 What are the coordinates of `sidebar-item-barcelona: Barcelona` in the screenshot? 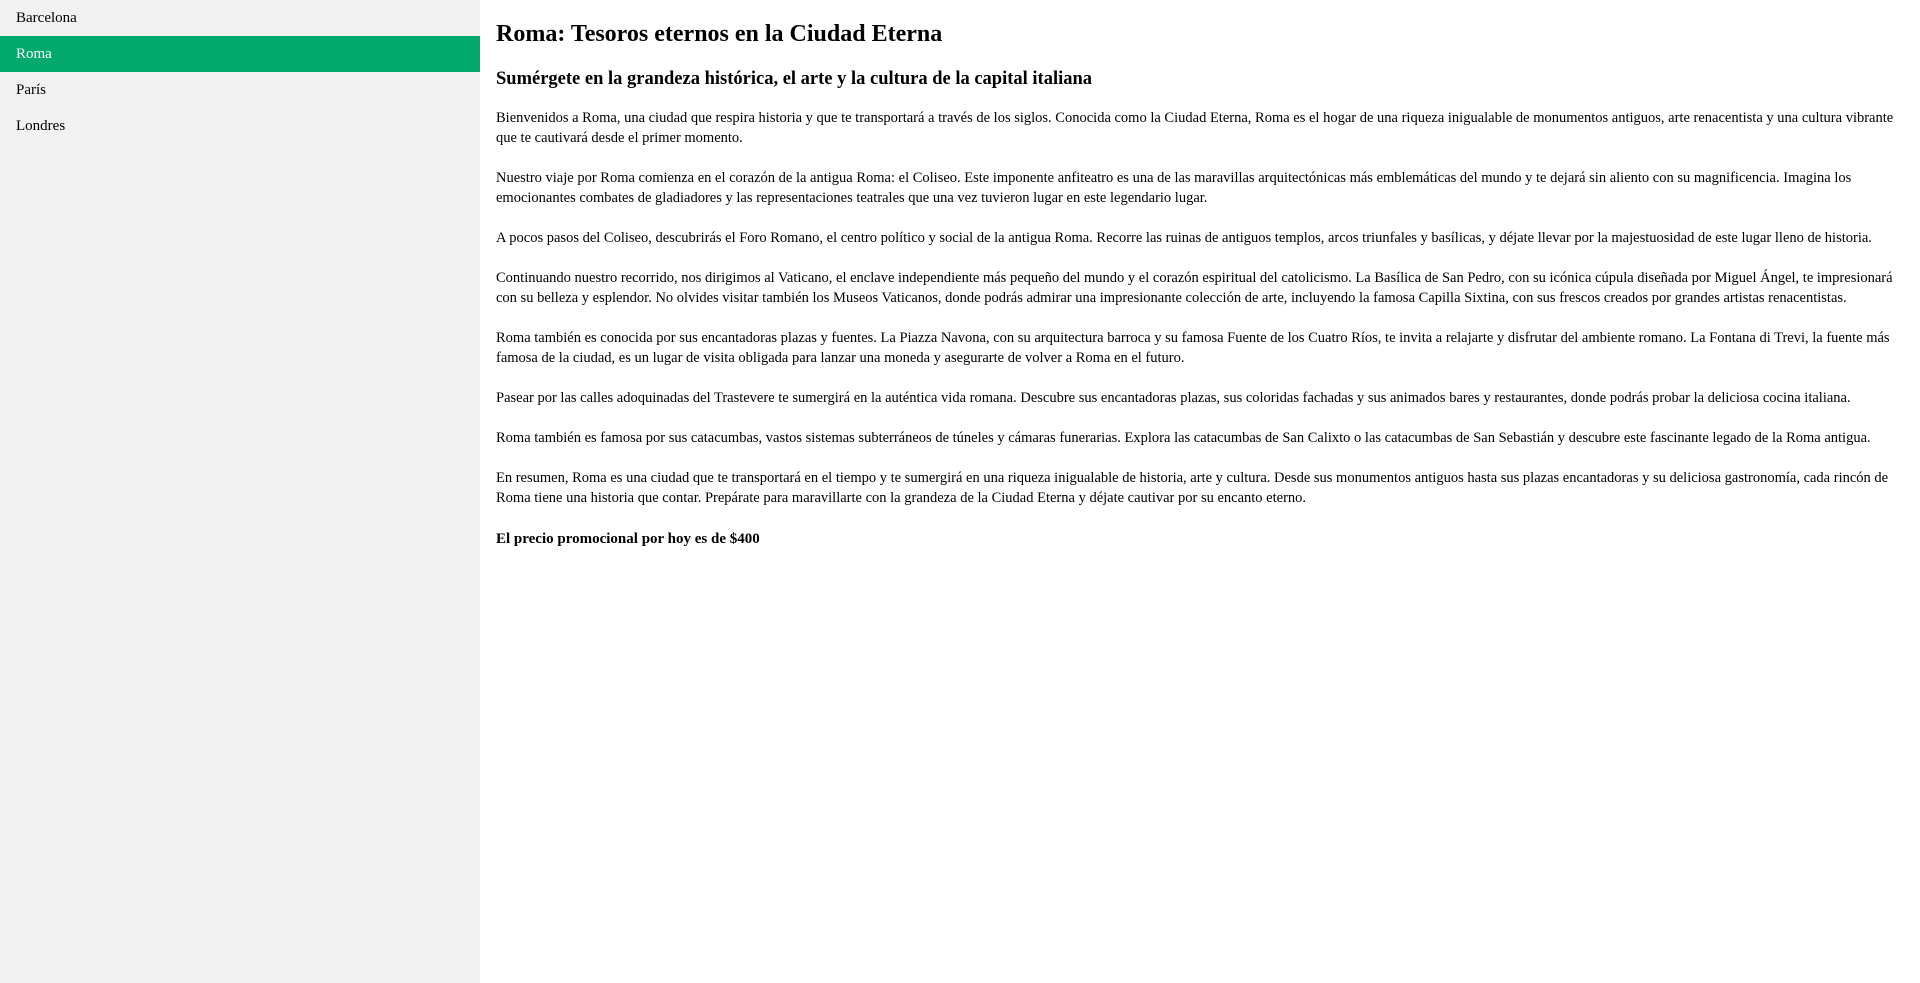 It's located at (240, 18).